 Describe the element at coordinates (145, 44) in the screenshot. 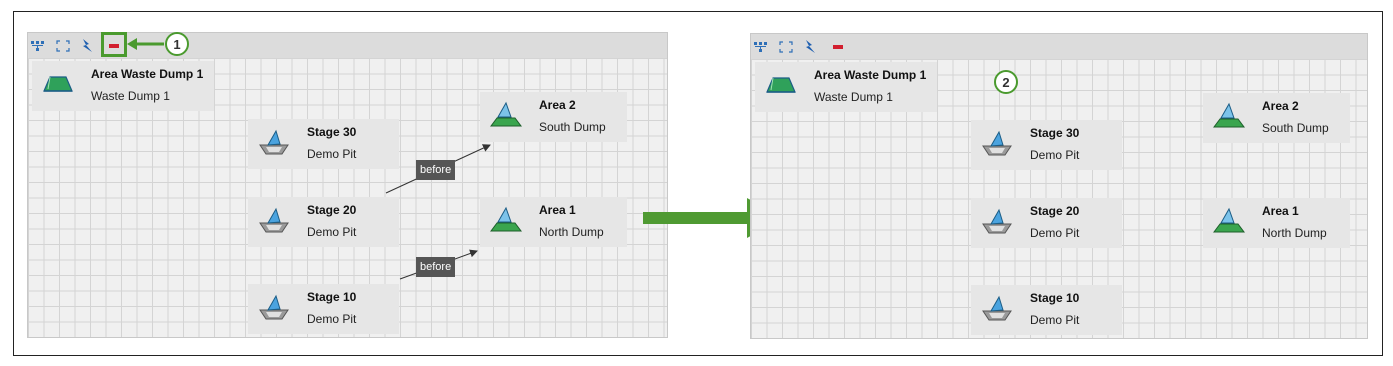

I see `callout-arrow` at that location.